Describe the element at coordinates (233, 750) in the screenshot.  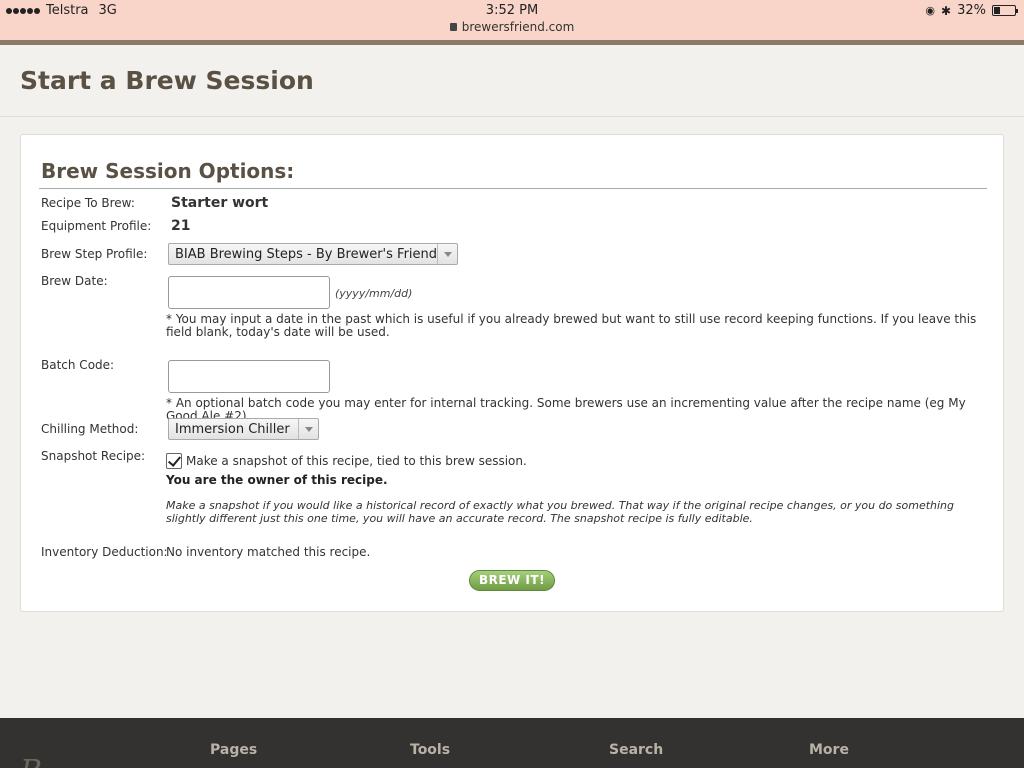
I see `footer-nav-pages: Pages` at that location.